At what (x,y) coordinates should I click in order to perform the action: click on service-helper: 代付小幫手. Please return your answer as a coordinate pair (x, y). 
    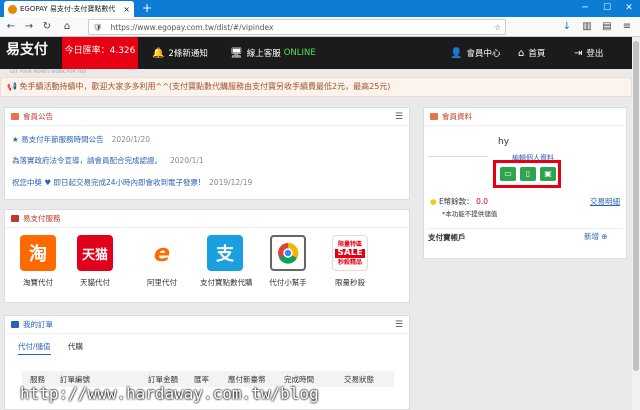
    Looking at the image, I should click on (288, 261).